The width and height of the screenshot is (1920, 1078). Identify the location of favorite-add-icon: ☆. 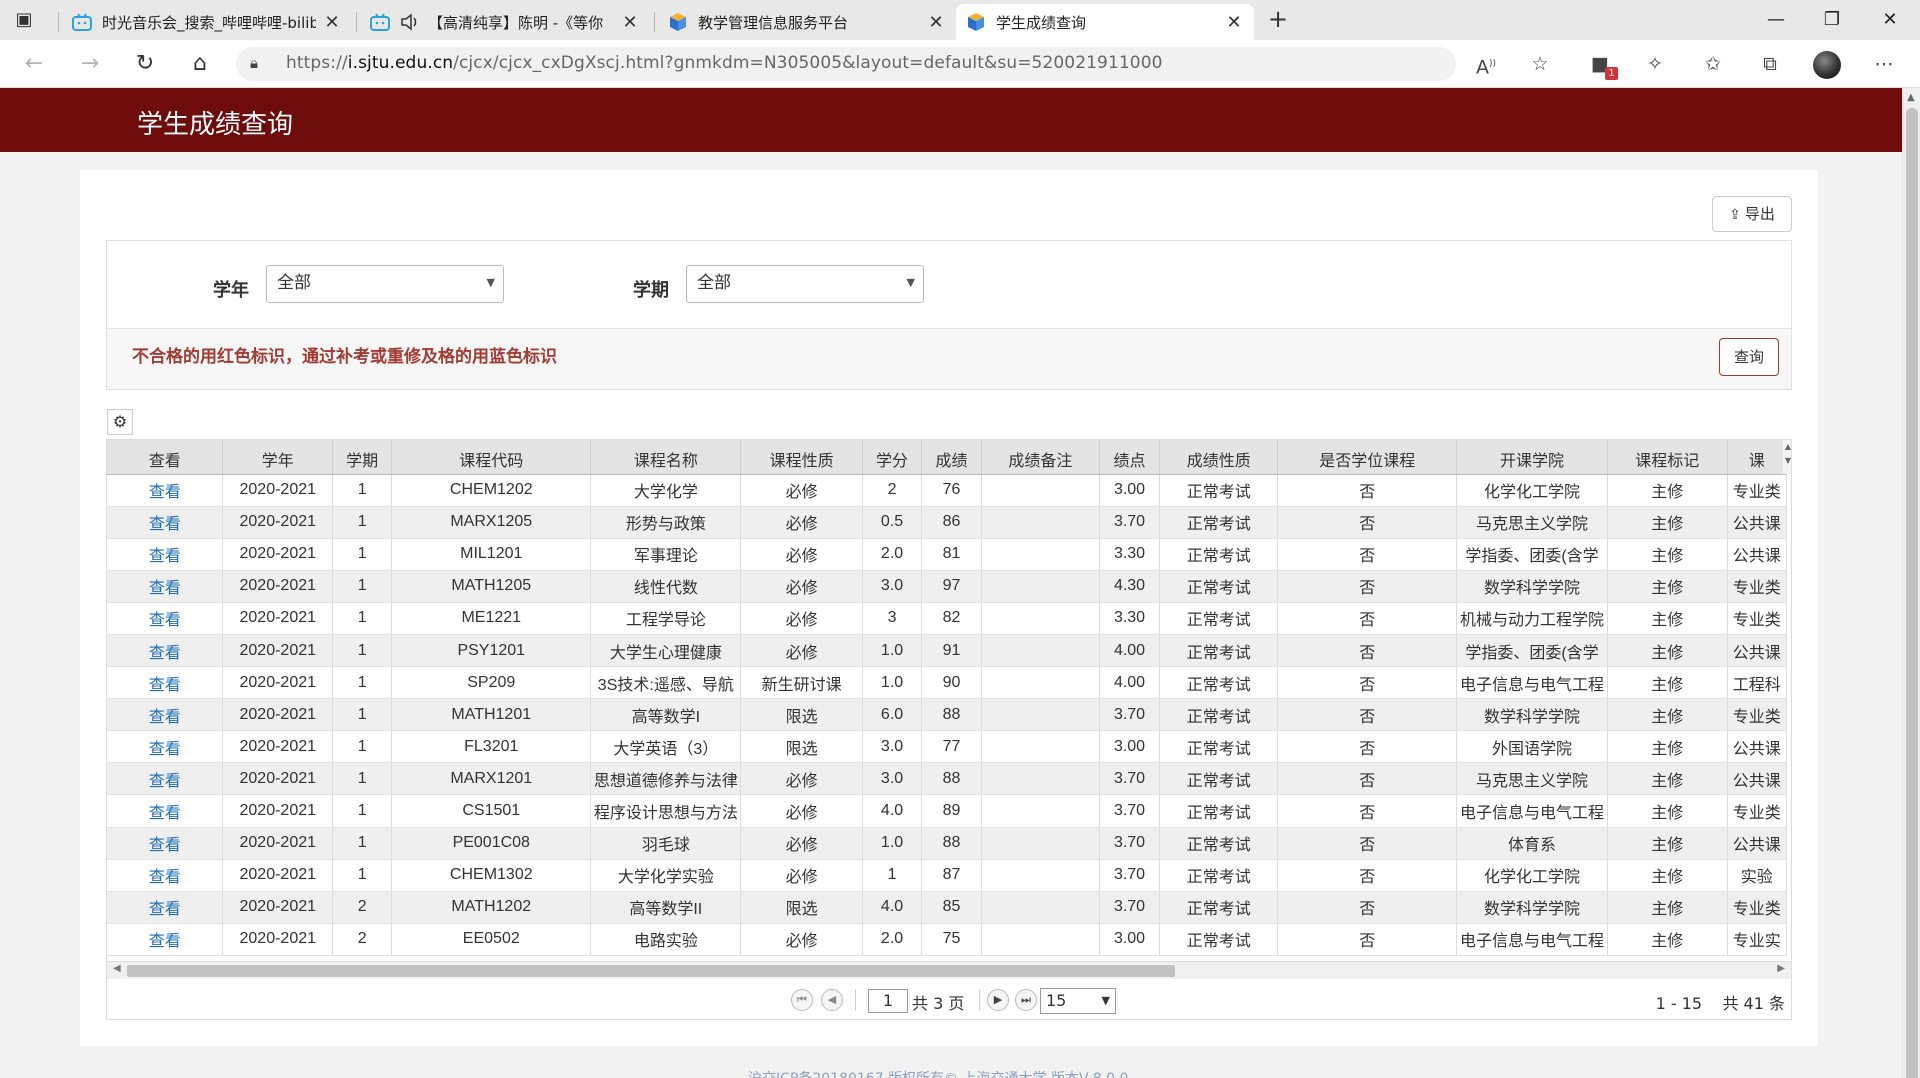
(1540, 64).